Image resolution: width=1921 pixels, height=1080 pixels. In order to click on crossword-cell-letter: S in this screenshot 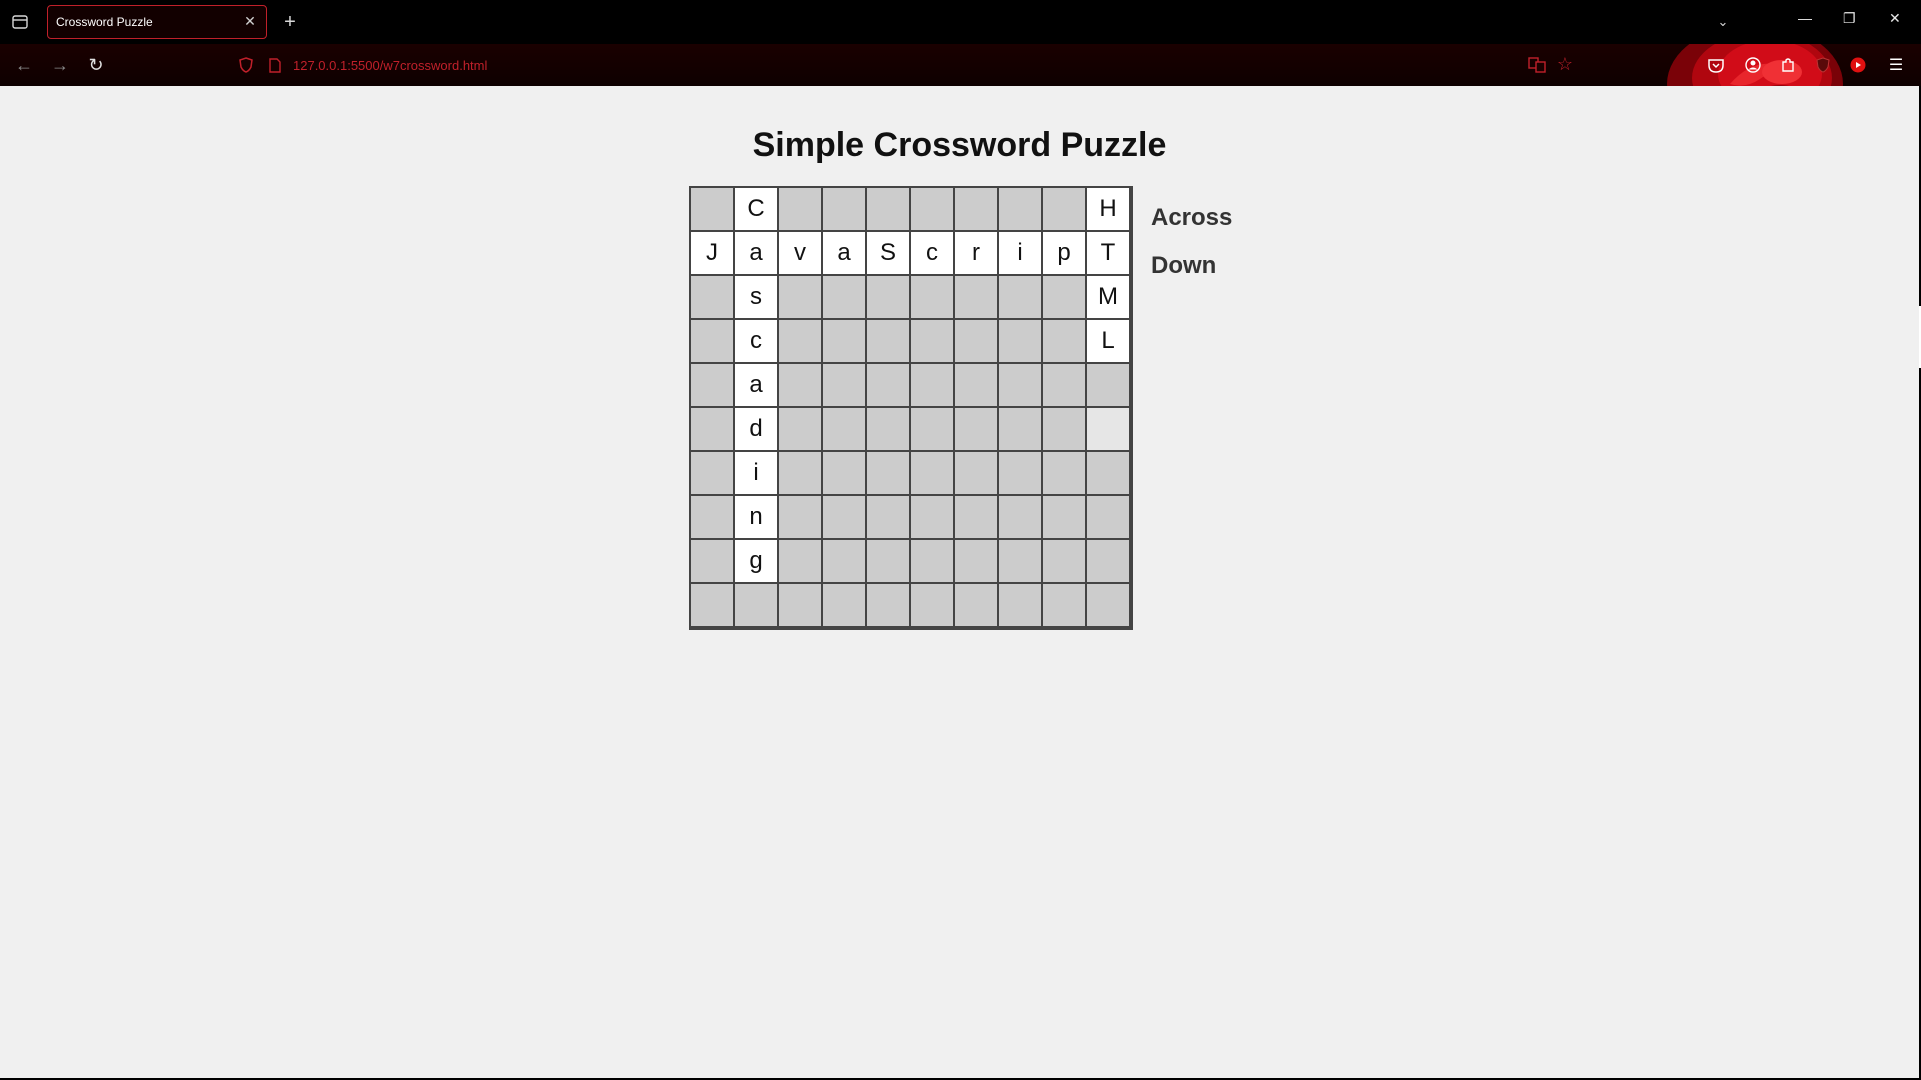, I will do `click(888, 253)`.